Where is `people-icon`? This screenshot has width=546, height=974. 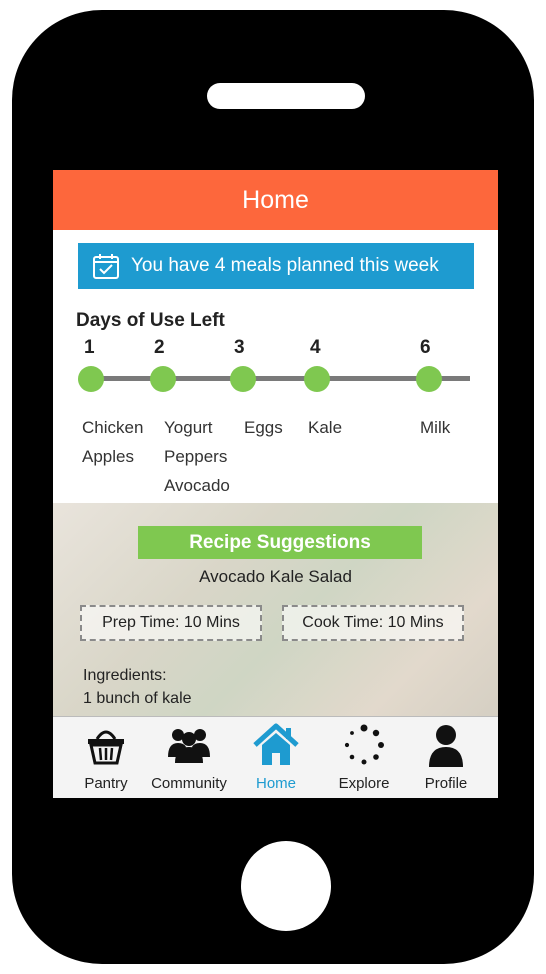 people-icon is located at coordinates (189, 746).